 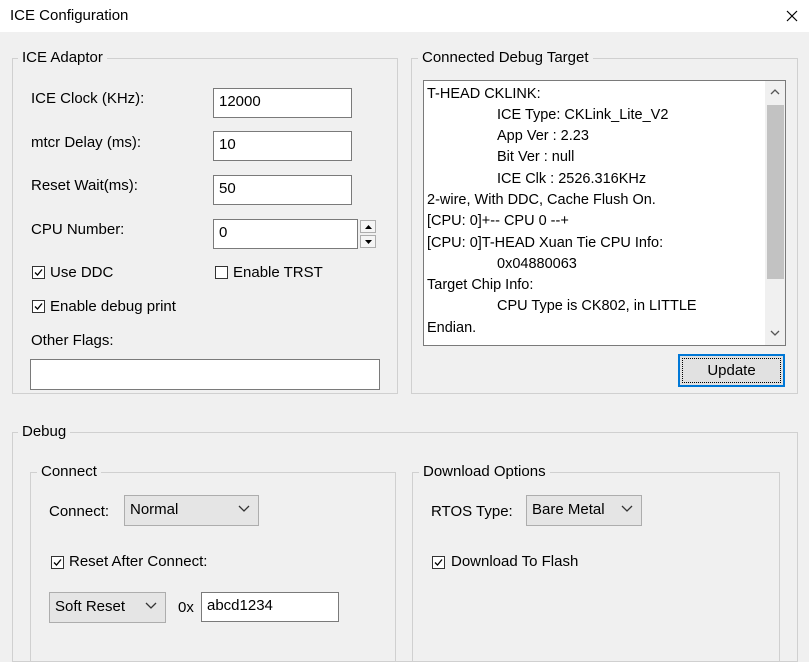 I want to click on log-scrollbar, so click(x=775, y=213).